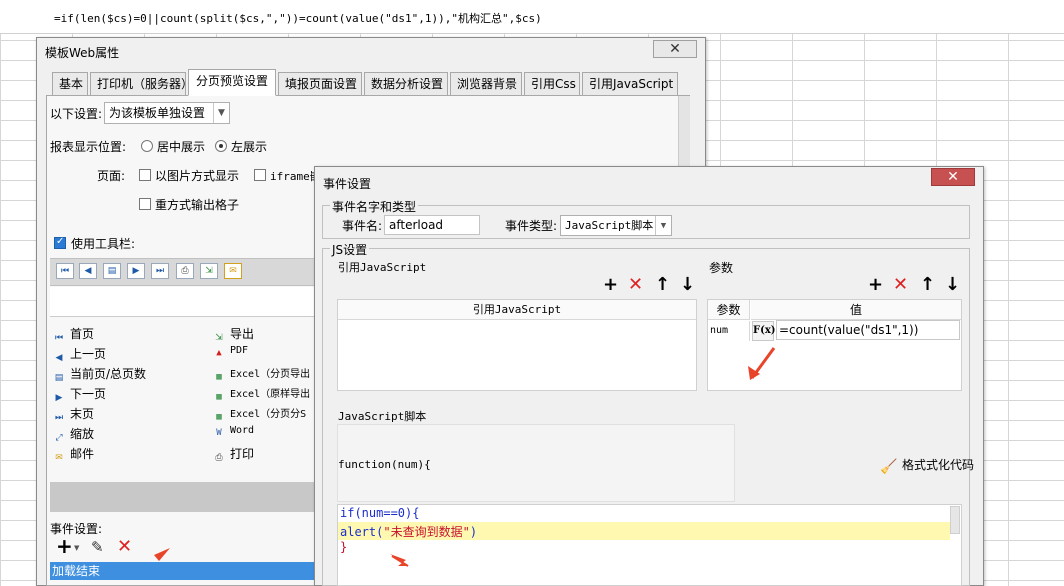 The width and height of the screenshot is (1064, 586). I want to click on zoom-icon: ⤢, so click(59, 438).